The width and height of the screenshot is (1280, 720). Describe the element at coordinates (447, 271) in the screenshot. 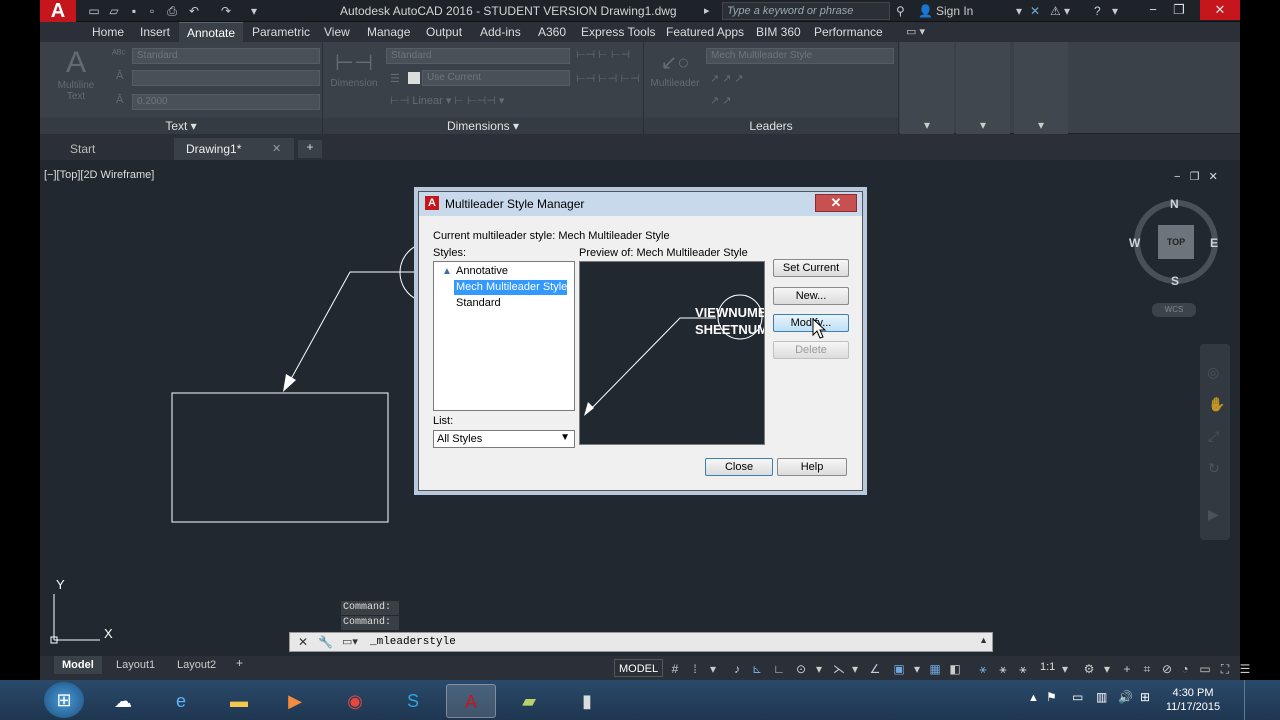

I see `annotative-icon: ▲` at that location.